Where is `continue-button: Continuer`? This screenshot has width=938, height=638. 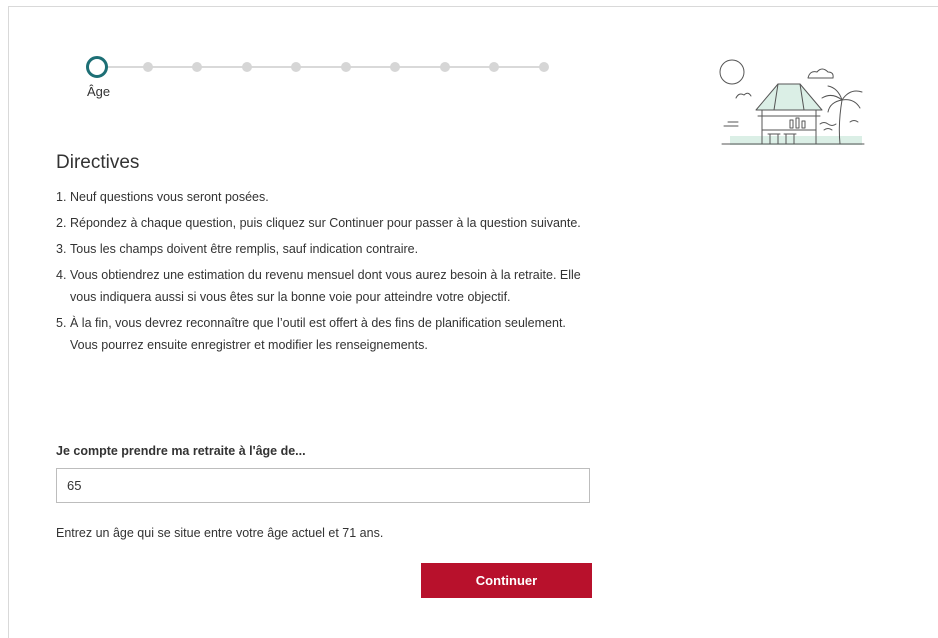 continue-button: Continuer is located at coordinates (506, 580).